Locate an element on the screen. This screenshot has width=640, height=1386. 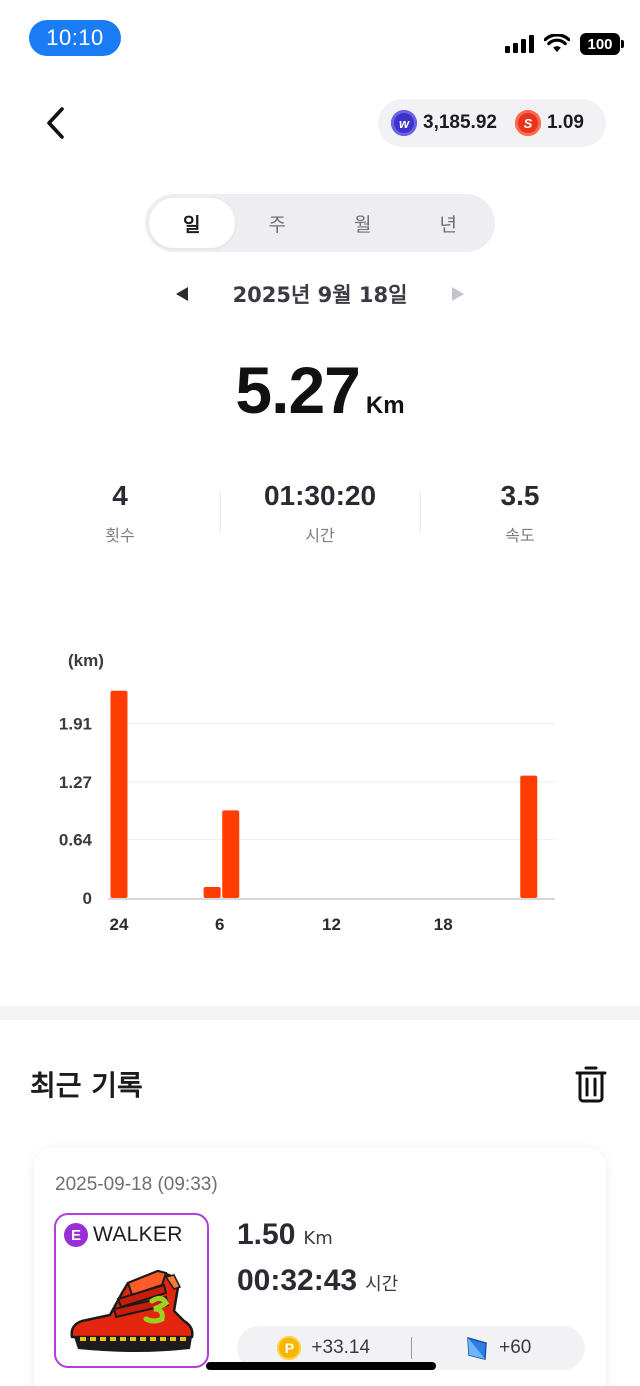
sneaker-icon is located at coordinates (132, 1310).